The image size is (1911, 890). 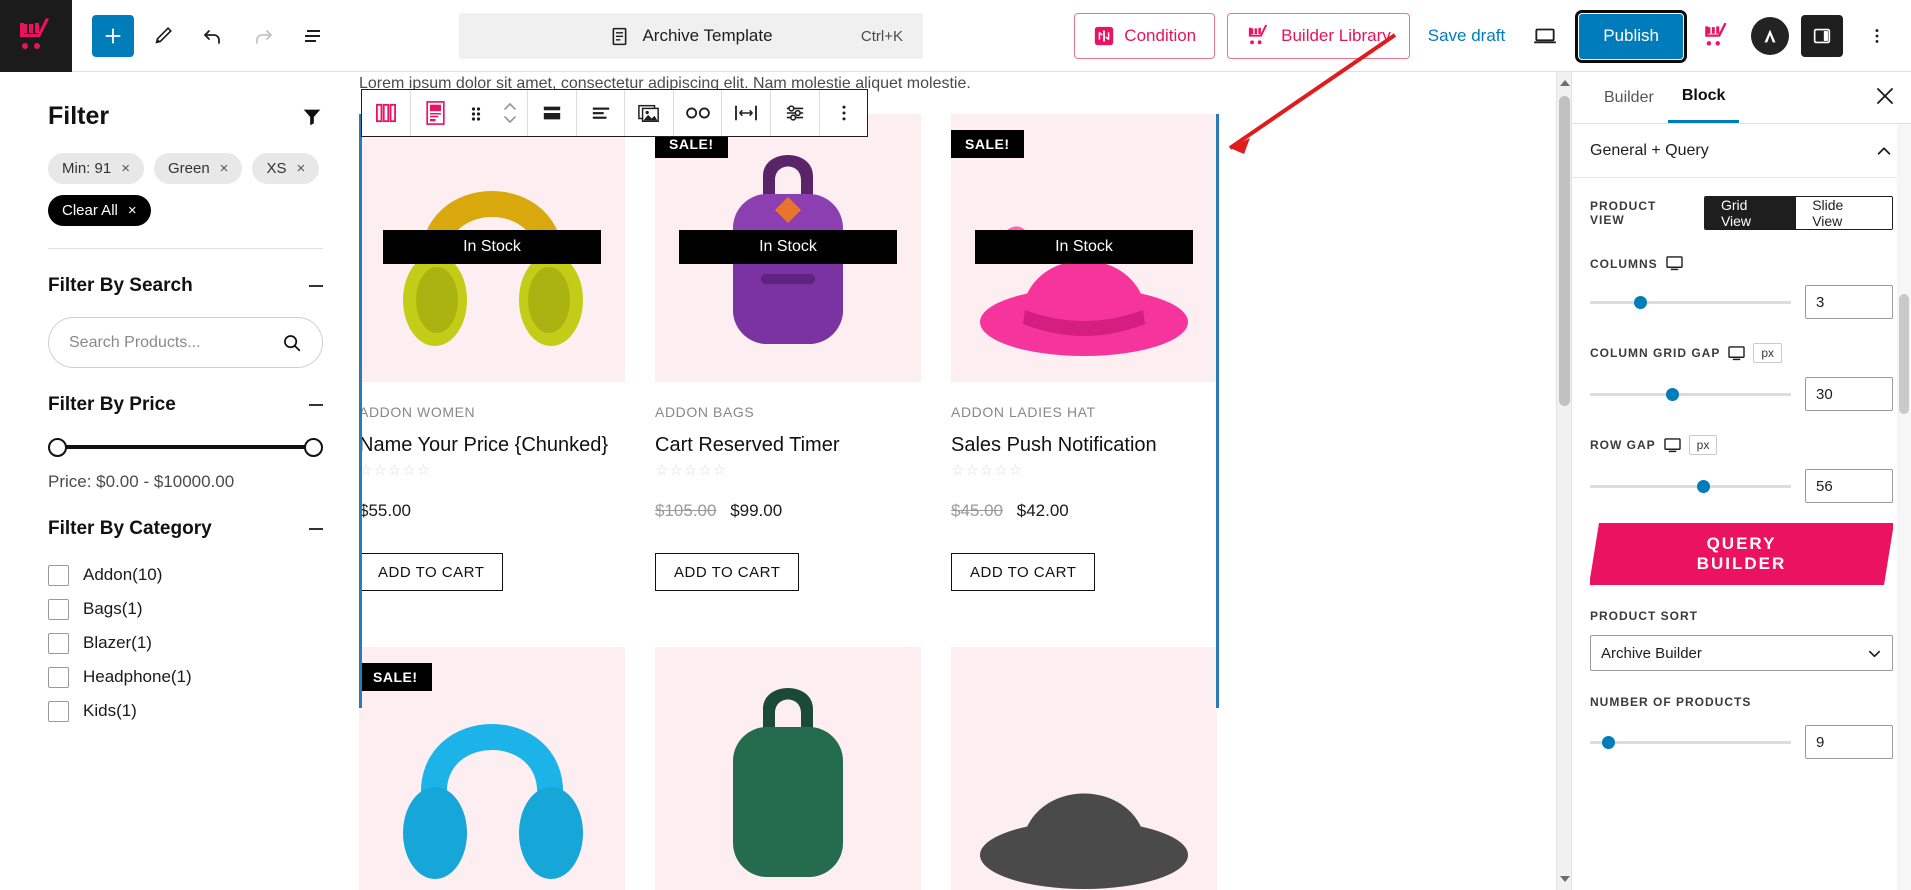 I want to click on product-category: ADDON WOMEN, so click(x=492, y=412).